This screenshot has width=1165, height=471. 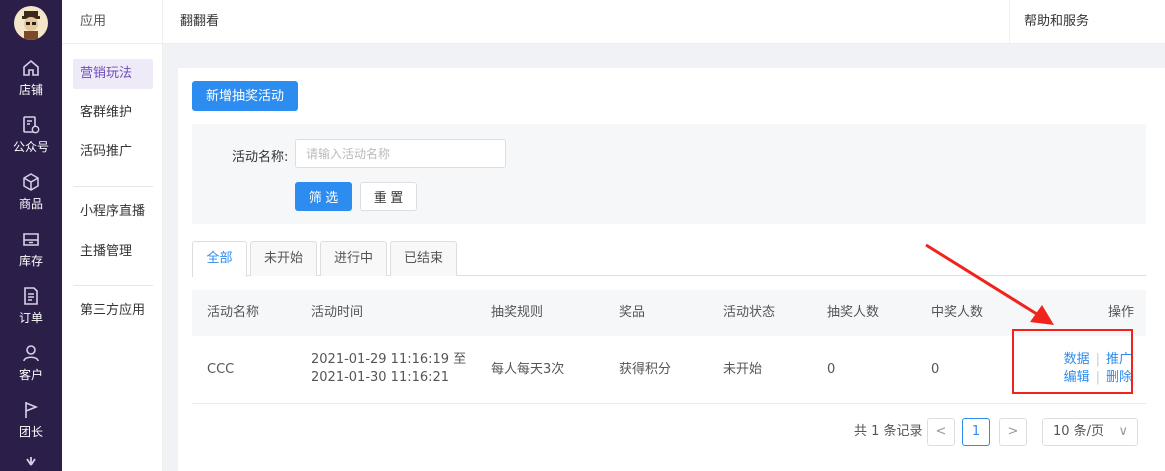 I want to click on sparkle-icon, so click(x=31, y=461).